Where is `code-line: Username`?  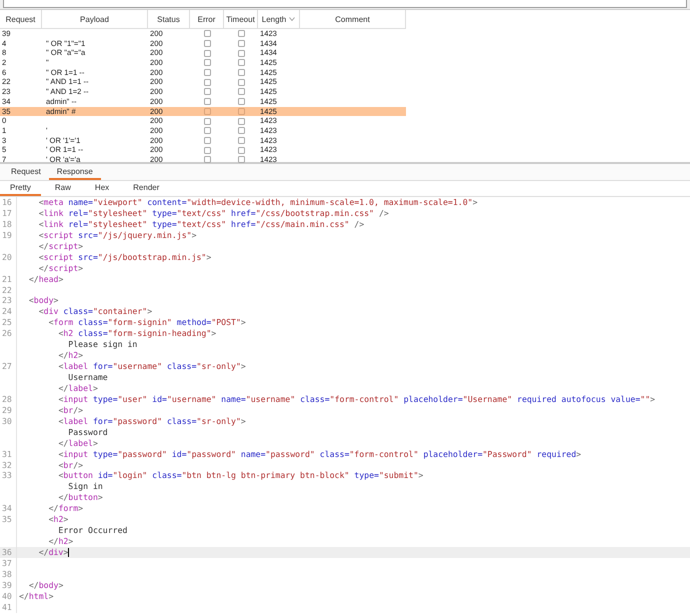 code-line: Username is located at coordinates (87, 377).